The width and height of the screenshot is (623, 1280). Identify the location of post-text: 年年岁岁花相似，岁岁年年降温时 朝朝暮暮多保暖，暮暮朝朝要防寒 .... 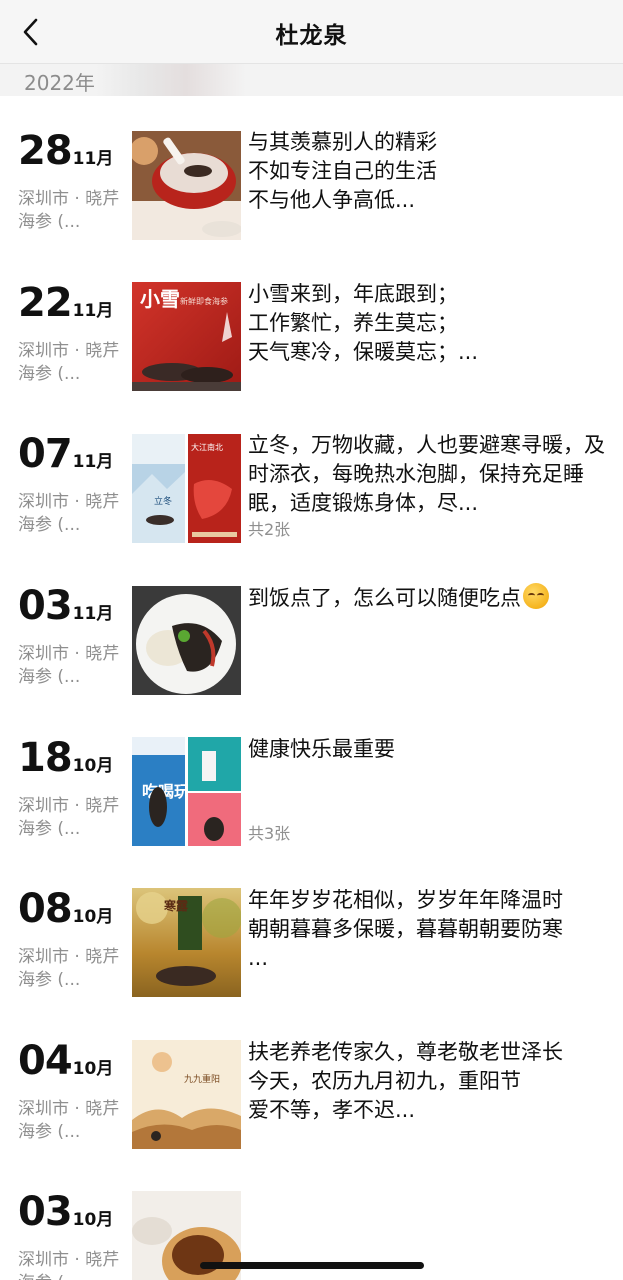
(405, 929).